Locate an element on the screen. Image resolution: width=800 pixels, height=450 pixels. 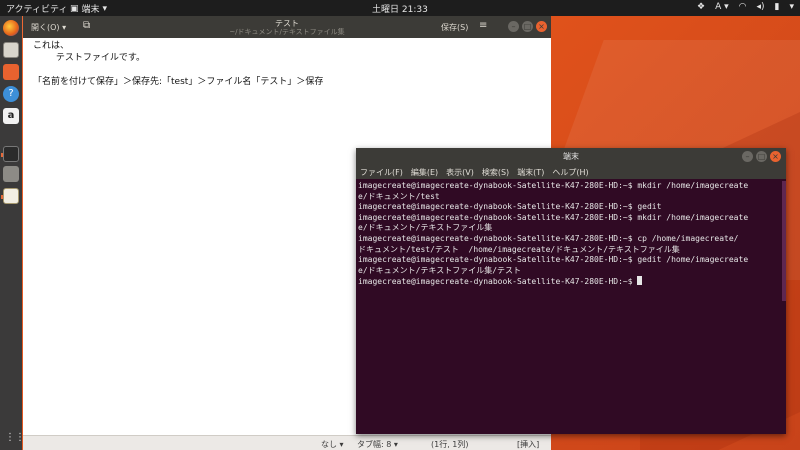
volume-icon: ◂) is located at coordinates (760, 7).